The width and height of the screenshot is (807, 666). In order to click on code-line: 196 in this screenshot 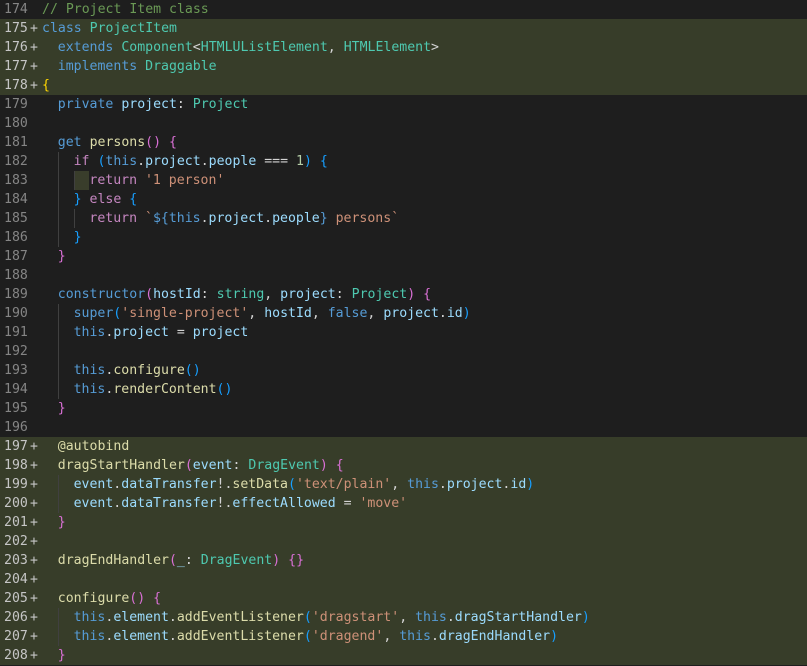, I will do `click(403, 427)`.